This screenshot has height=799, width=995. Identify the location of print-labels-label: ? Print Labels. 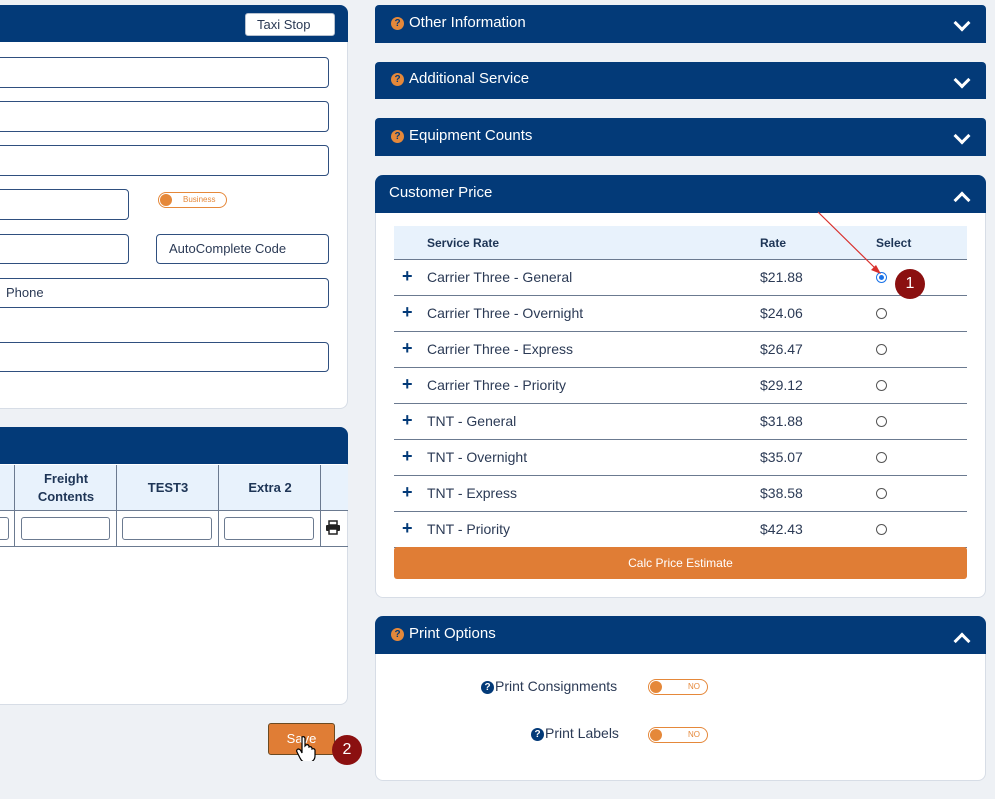
(575, 733).